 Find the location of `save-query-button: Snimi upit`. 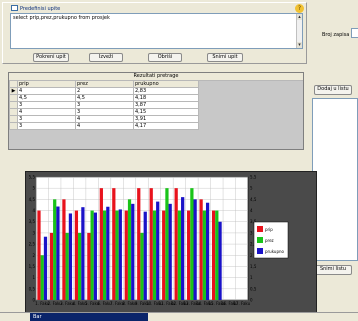

save-query-button: Snimi upit is located at coordinates (225, 57).